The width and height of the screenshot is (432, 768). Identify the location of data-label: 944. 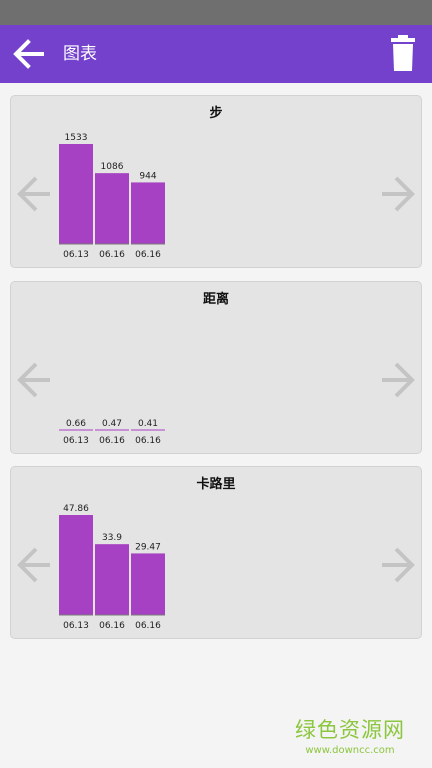
(147, 176).